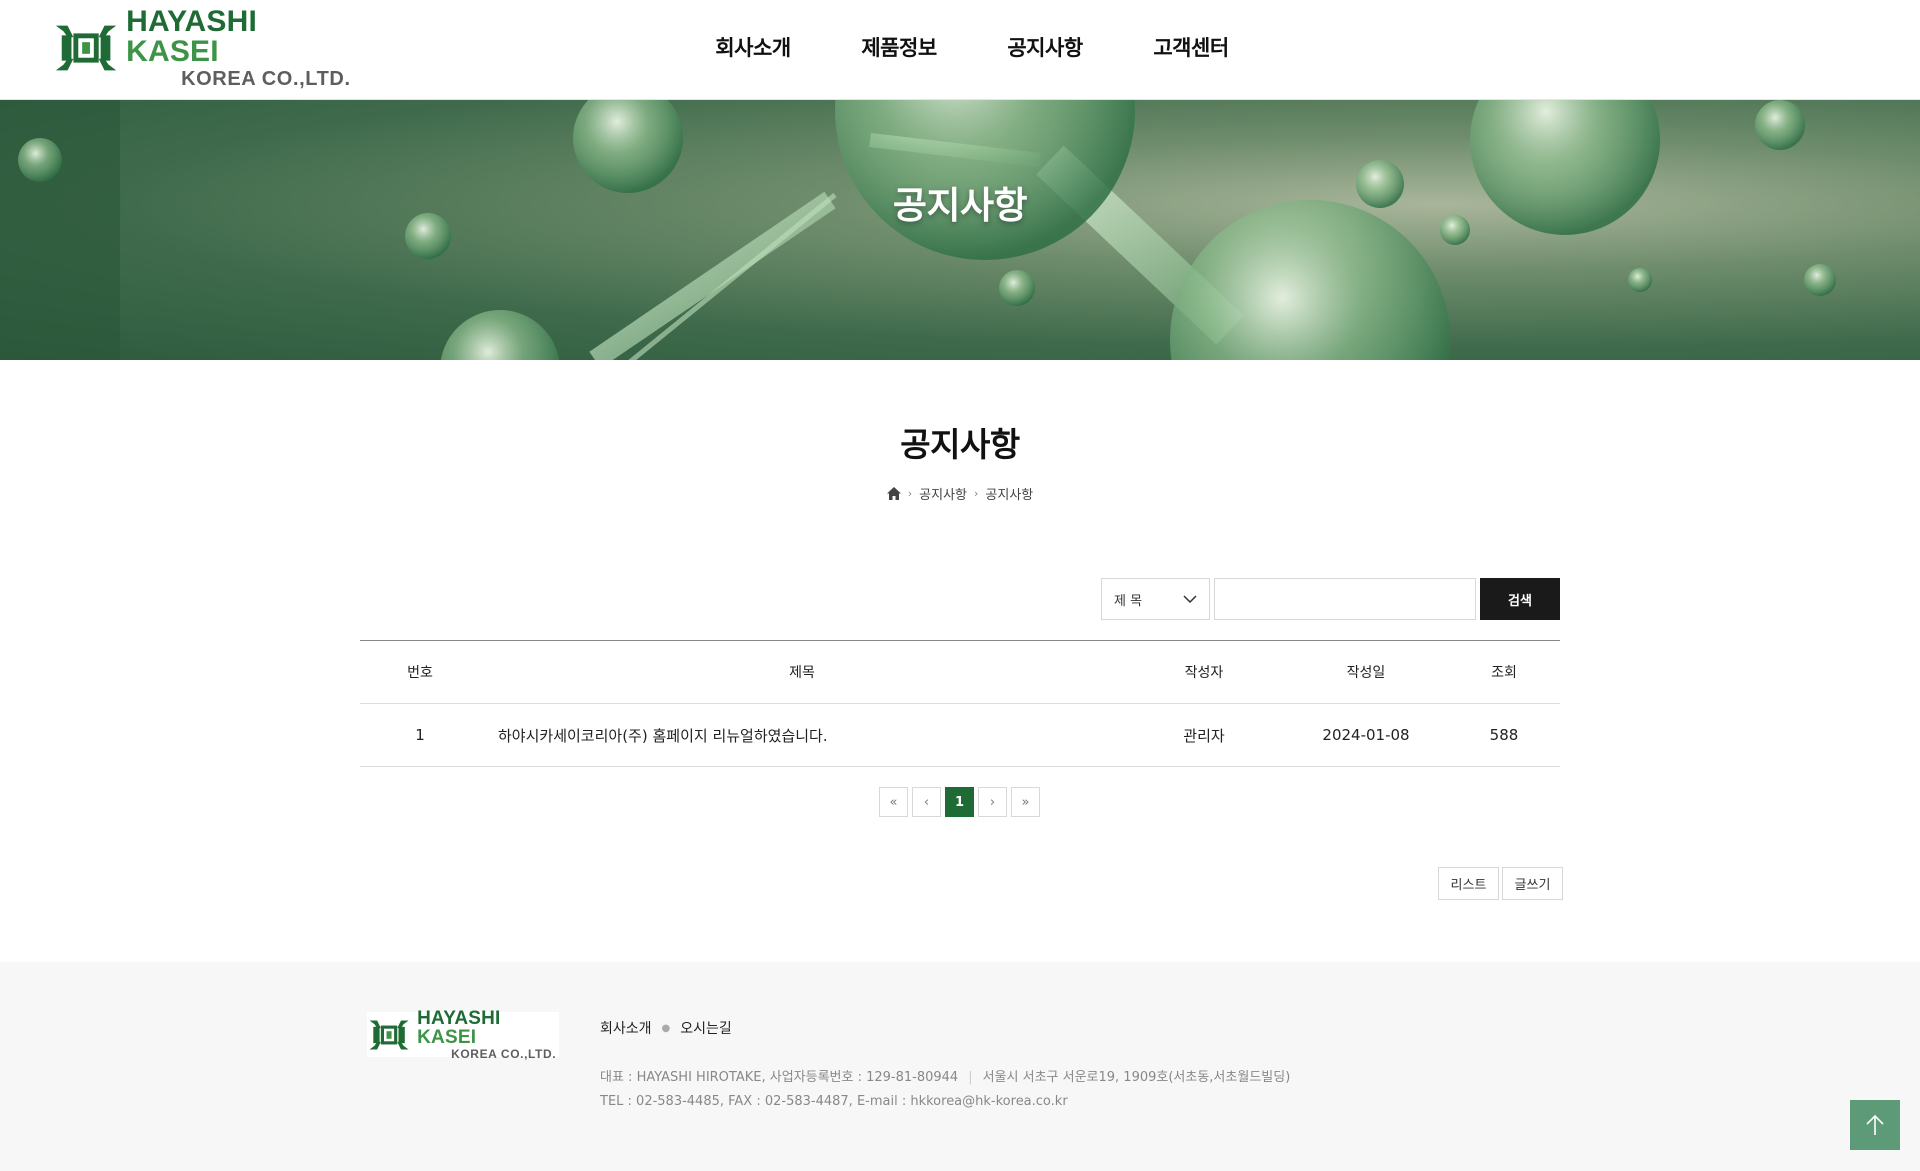 This screenshot has height=1171, width=1920. Describe the element at coordinates (1204, 735) in the screenshot. I see `row-author: 관리자` at that location.